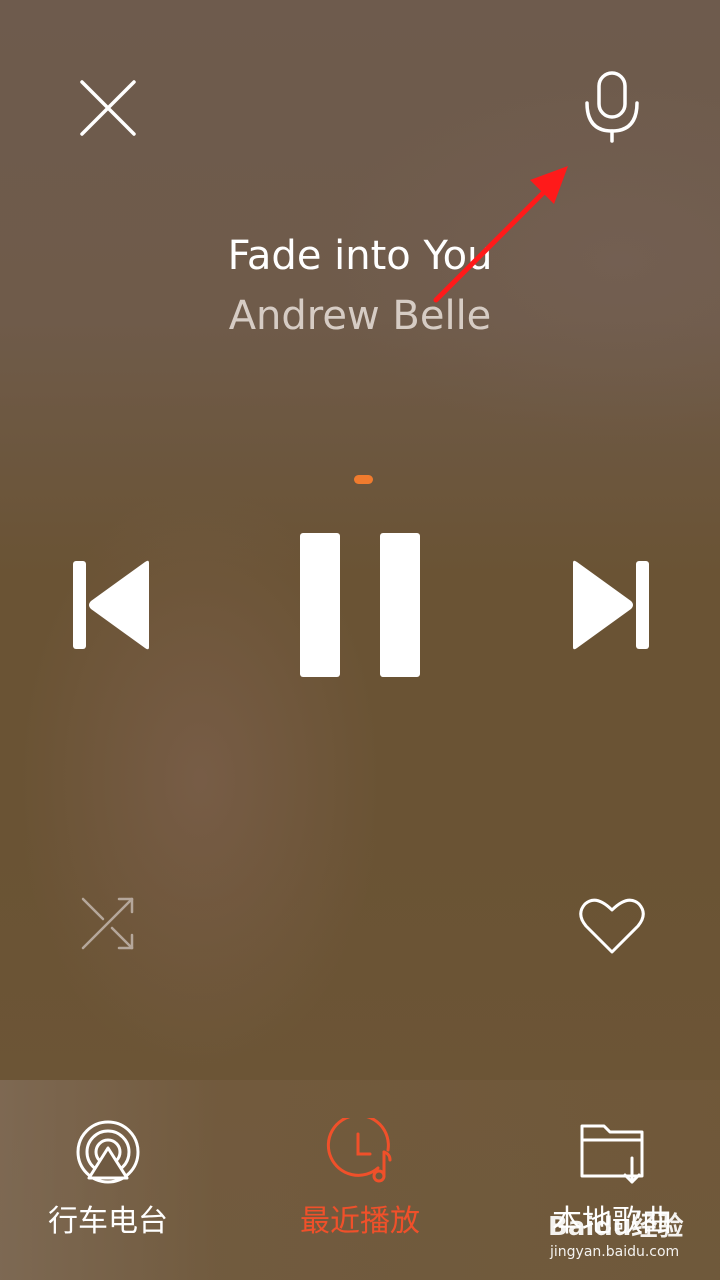  Describe the element at coordinates (363, 479) in the screenshot. I see `progress-indicator` at that location.